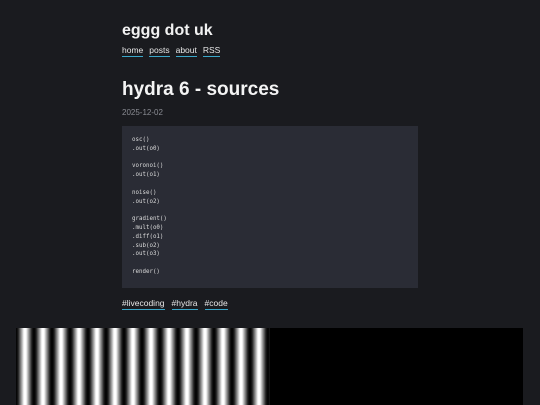 This screenshot has width=540, height=405. Describe the element at coordinates (201, 89) in the screenshot. I see `post-title: hydra 6 - sources` at that location.